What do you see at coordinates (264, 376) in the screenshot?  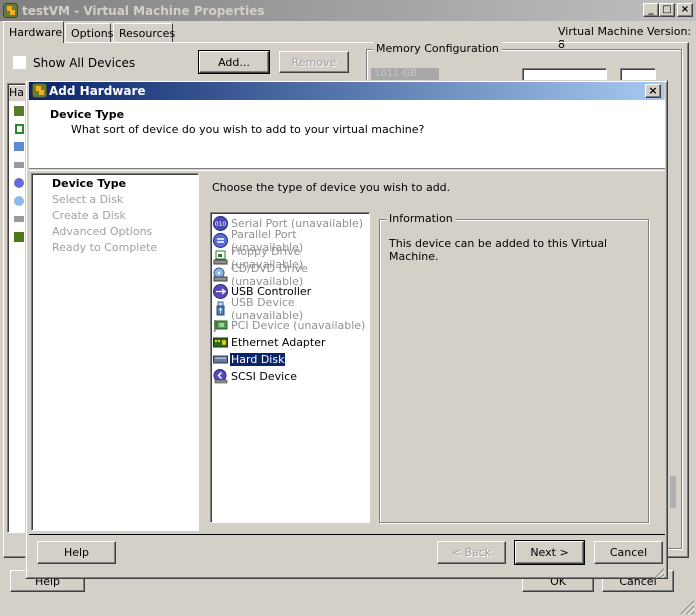 I see `device-label: SCSI Device` at bounding box center [264, 376].